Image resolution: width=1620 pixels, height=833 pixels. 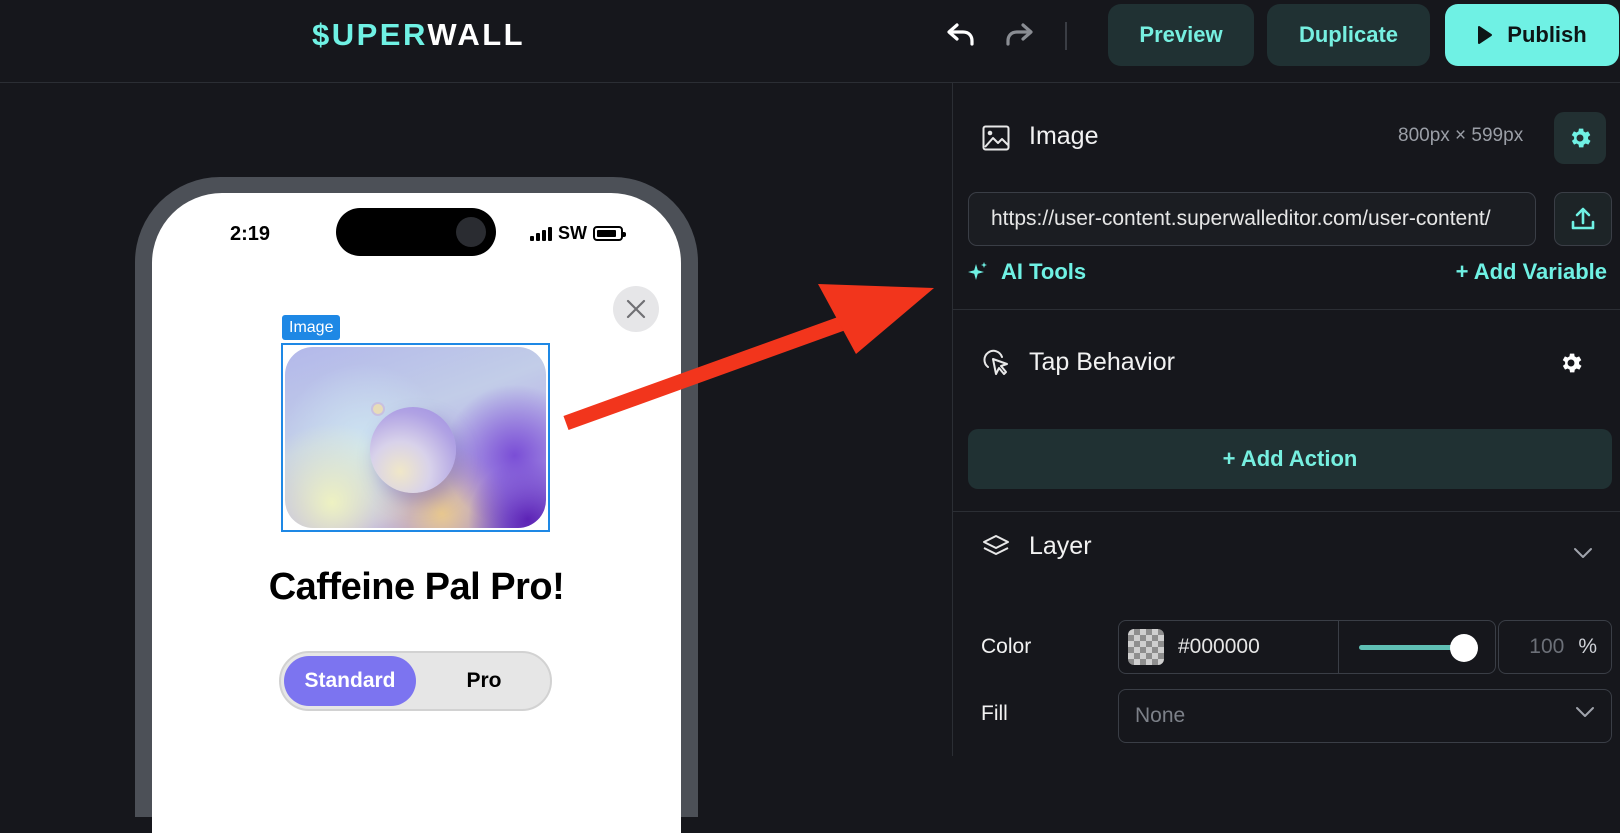 I want to click on sphere-highlight, so click(x=378, y=409).